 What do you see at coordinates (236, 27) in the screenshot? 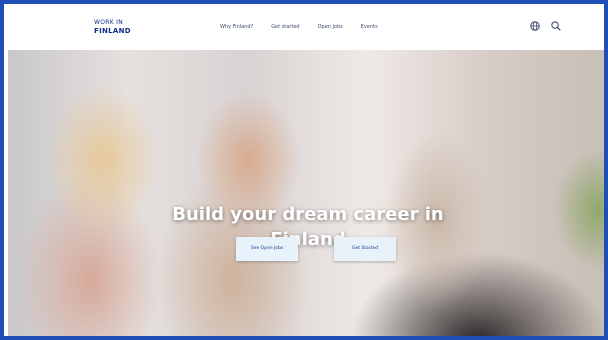
I see `nav-item-why-finland: Why Finland?` at bounding box center [236, 27].